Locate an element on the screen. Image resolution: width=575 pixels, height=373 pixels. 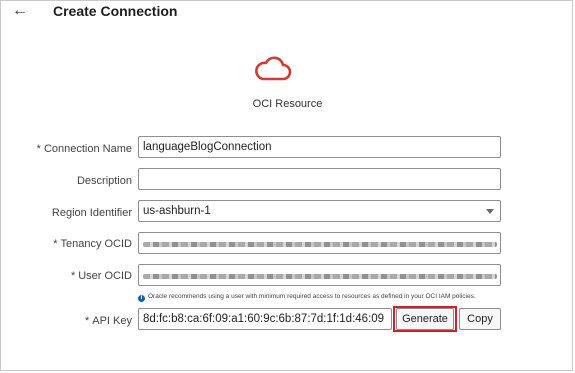
connection-name-label-text: Connection Name is located at coordinates (87, 149).